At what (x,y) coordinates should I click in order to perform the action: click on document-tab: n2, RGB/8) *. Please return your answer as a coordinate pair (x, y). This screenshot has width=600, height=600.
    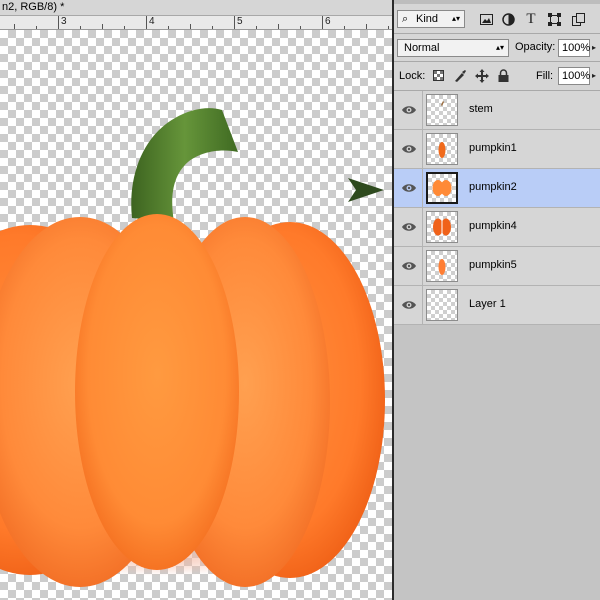
    Looking at the image, I should click on (196, 8).